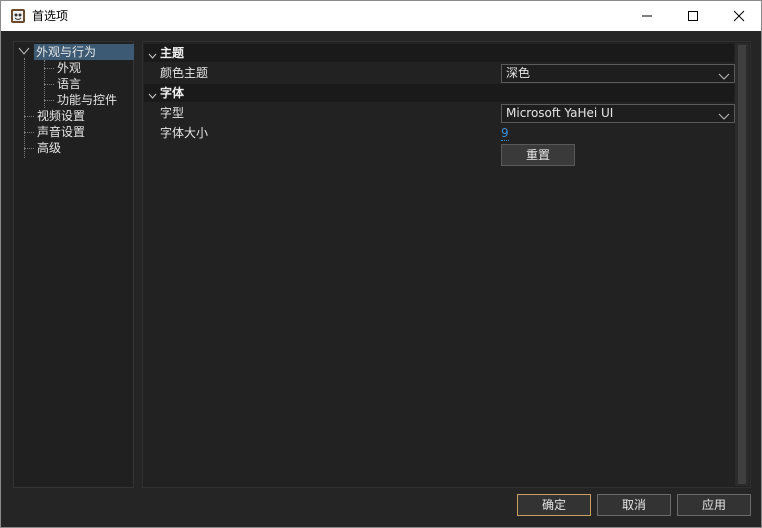 The height and width of the screenshot is (528, 762). Describe the element at coordinates (61, 116) in the screenshot. I see `tree-item-video-settings: 视频设置` at that location.